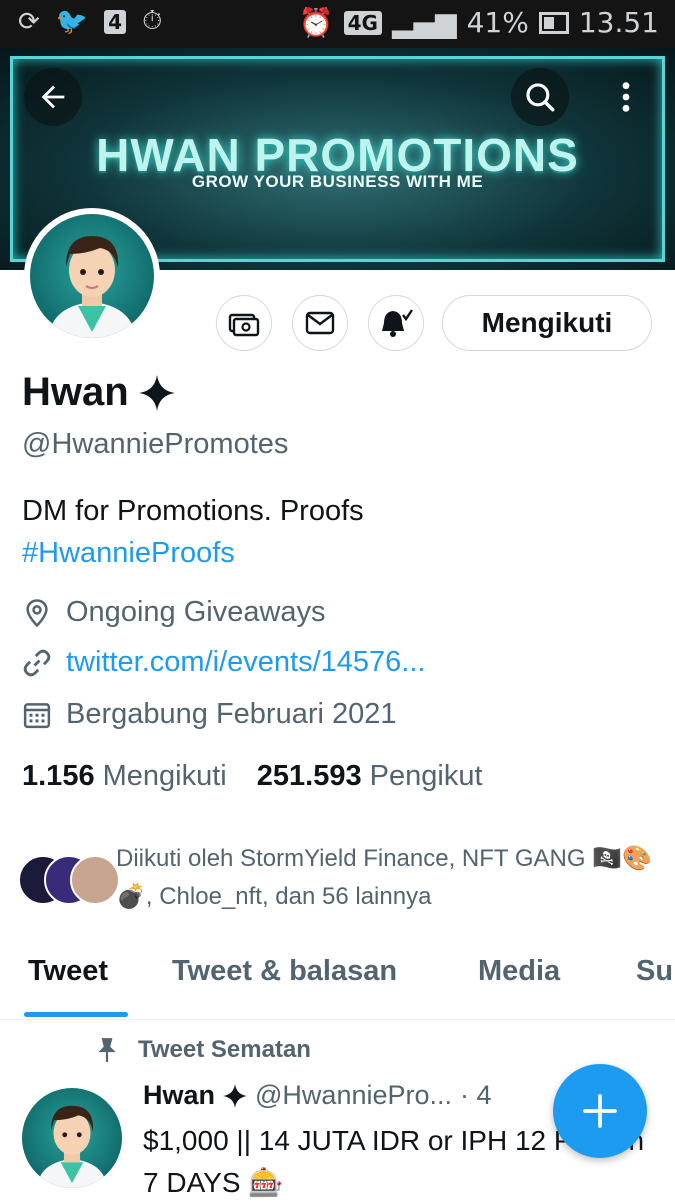 This screenshot has width=675, height=1204. I want to click on pin-icon, so click(107, 1050).